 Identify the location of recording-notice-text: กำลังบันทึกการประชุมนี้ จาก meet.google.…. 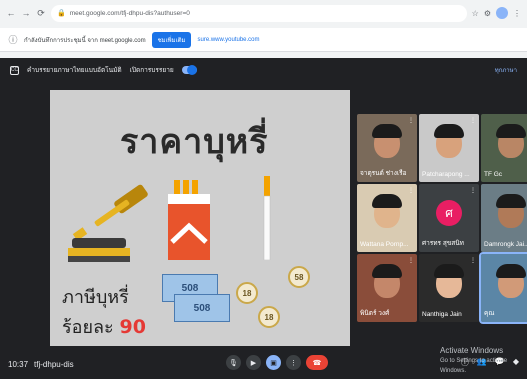
(85, 40).